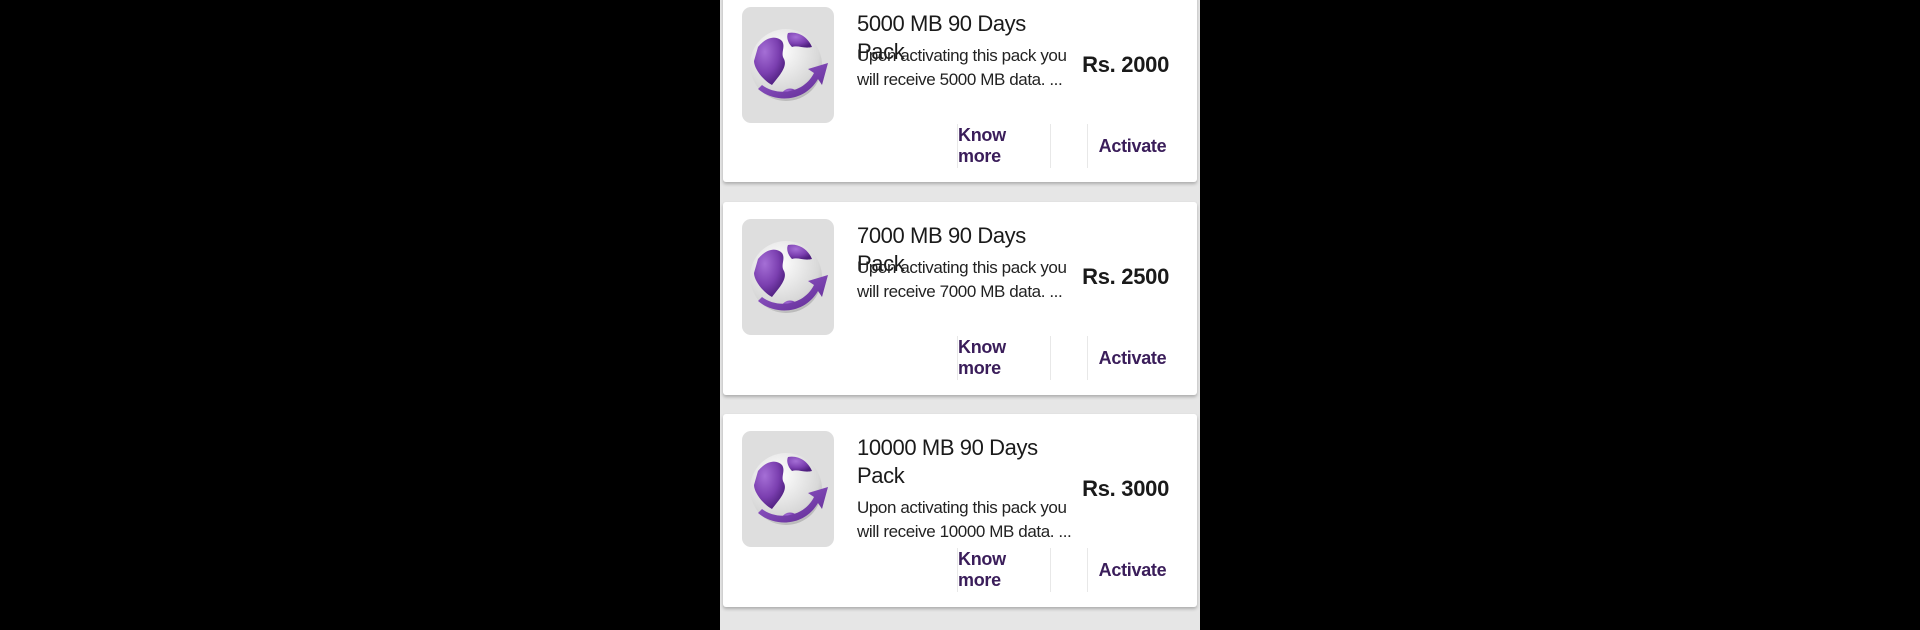  I want to click on pack-title: 10000 MB 90 Days Pack, so click(947, 461).